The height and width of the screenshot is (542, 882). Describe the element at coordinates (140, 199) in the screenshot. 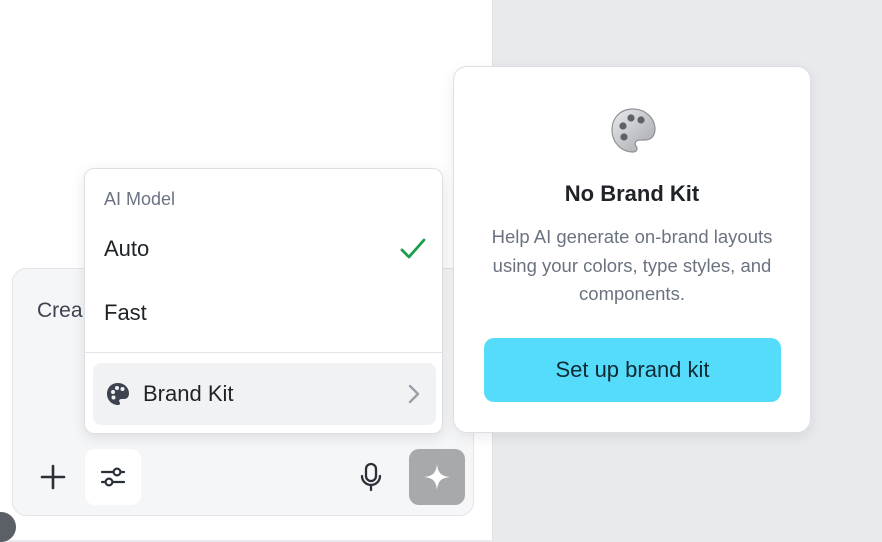

I see `menu-header: AI Model` at that location.